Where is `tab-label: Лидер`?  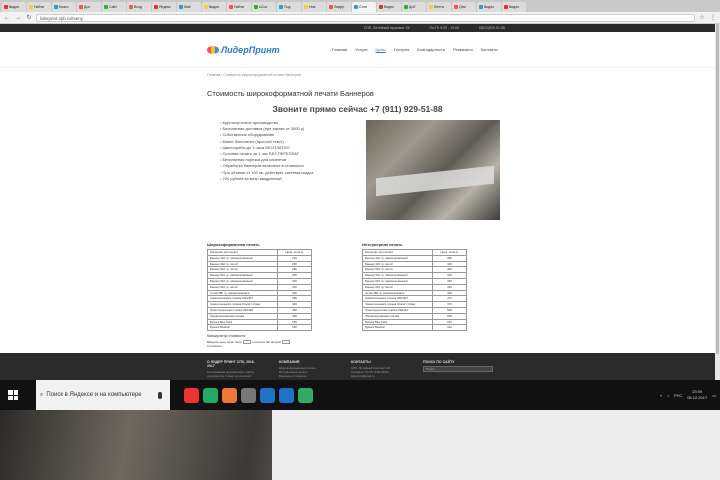
tab-label: Лидер is located at coordinates (339, 7).